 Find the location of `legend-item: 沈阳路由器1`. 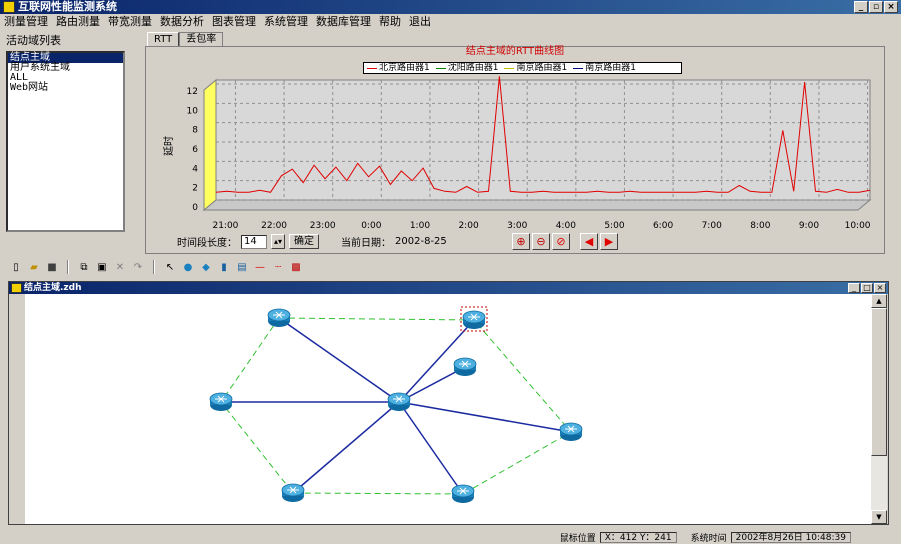

legend-item: 沈阳路由器1 is located at coordinates (467, 68).